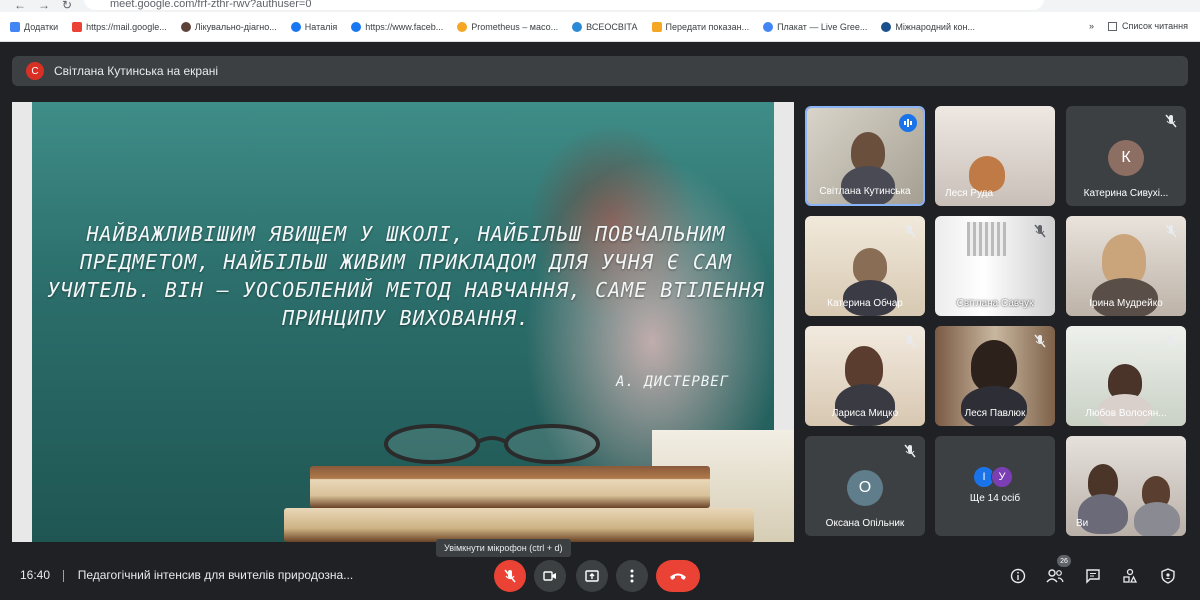  Describe the element at coordinates (210, 5) in the screenshot. I see `address-url: meet.google.com/frf-zthr-rwv?authuser=0` at that location.